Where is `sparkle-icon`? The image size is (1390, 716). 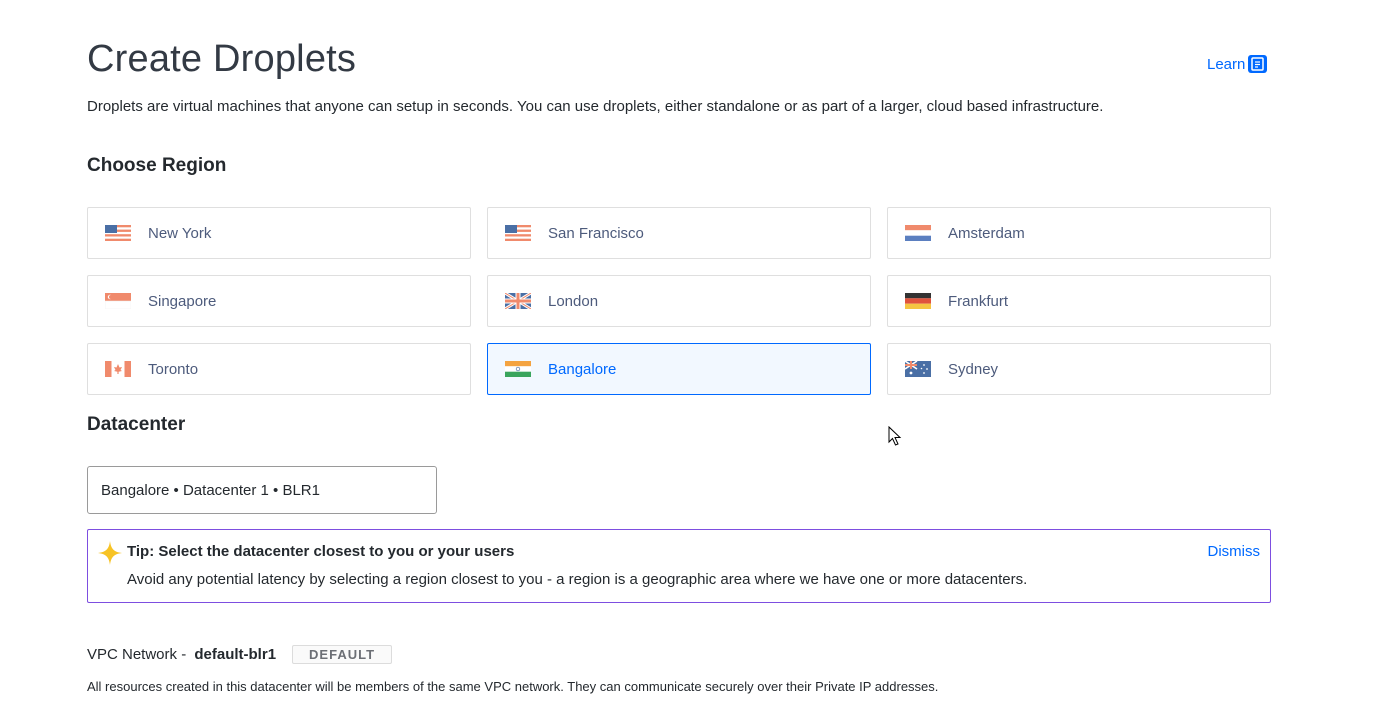
sparkle-icon is located at coordinates (110, 553).